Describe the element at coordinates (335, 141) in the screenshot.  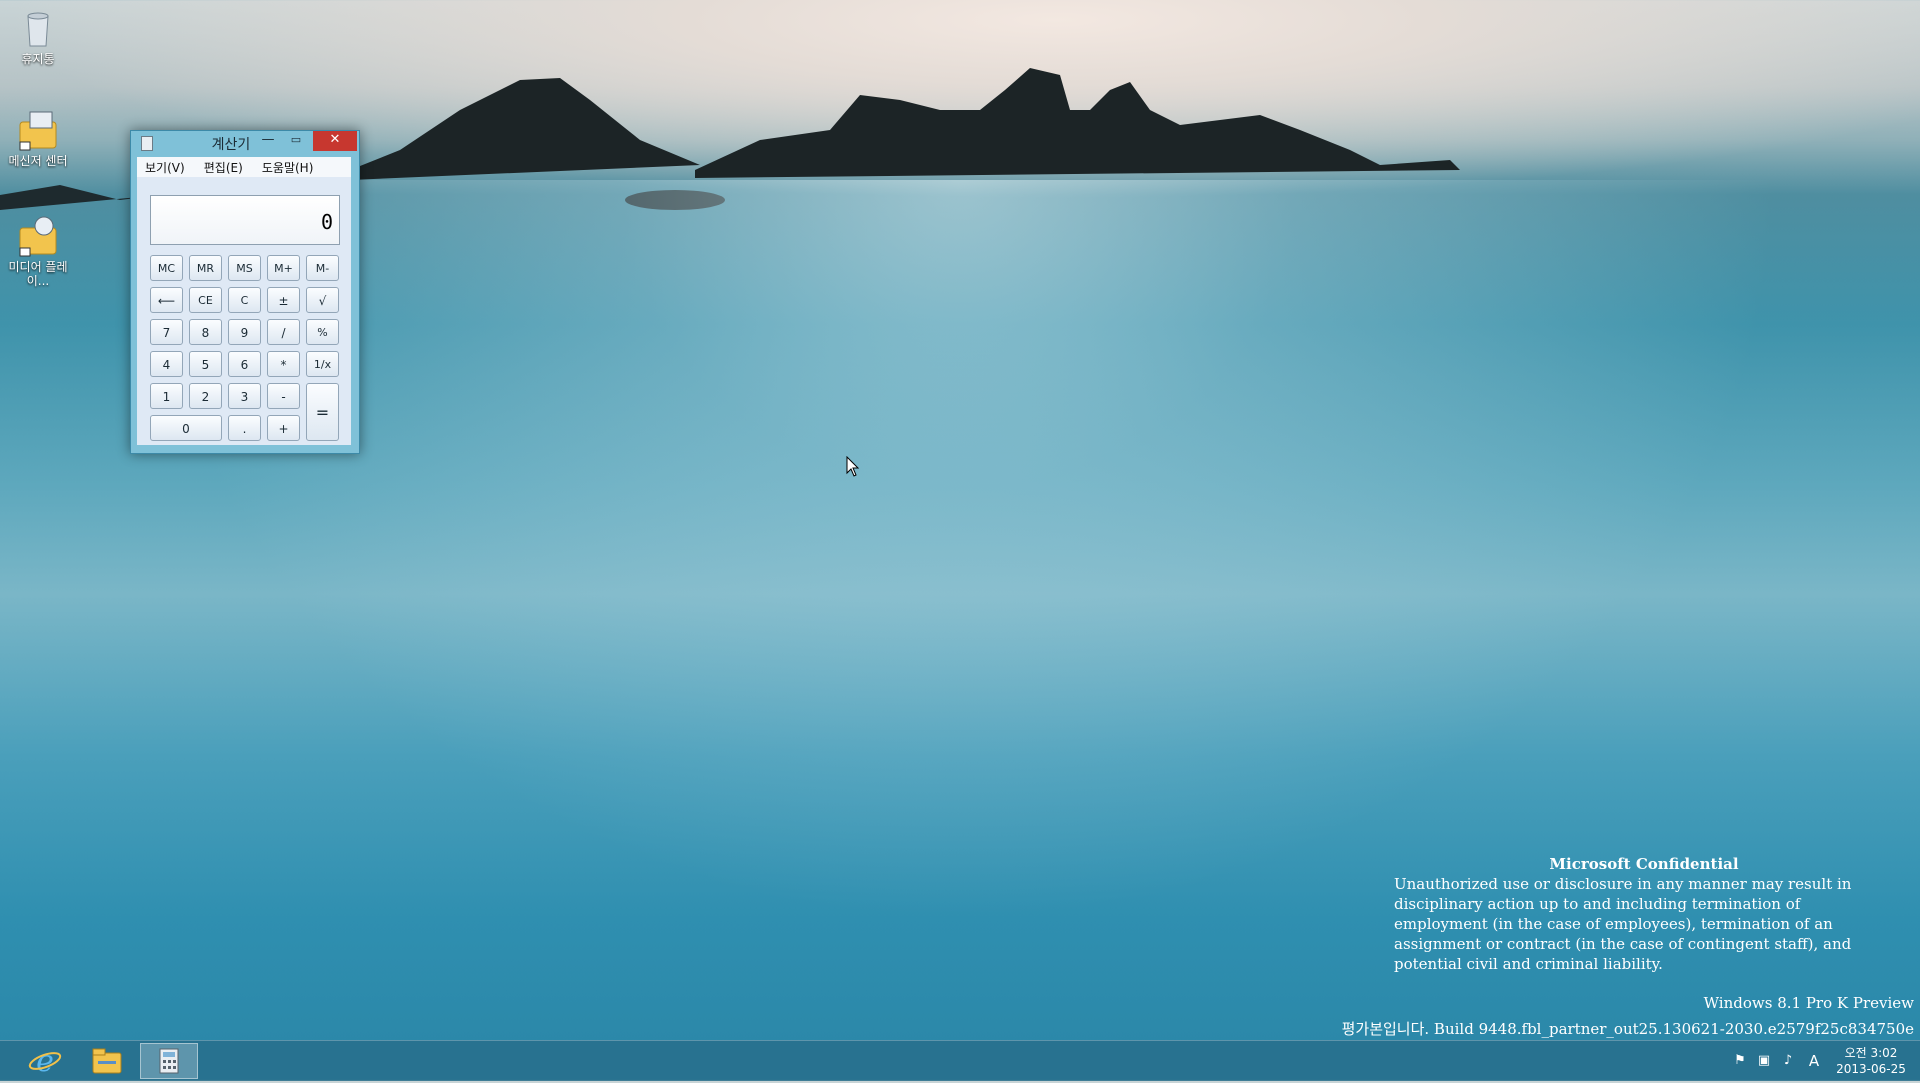
I see `close-button: ✕` at that location.